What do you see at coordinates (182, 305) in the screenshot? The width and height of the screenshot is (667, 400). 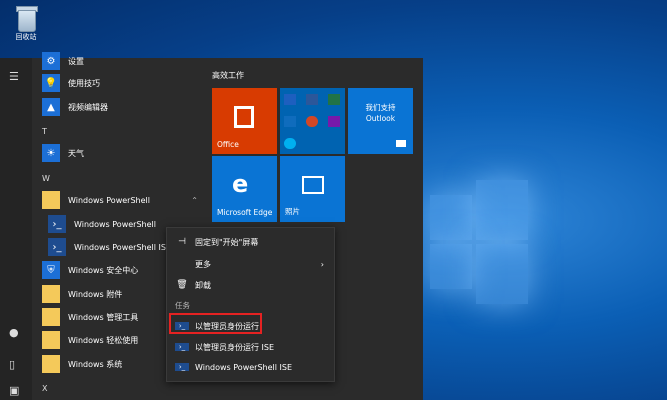 I see `menu-section-tasks: 任务` at bounding box center [182, 305].